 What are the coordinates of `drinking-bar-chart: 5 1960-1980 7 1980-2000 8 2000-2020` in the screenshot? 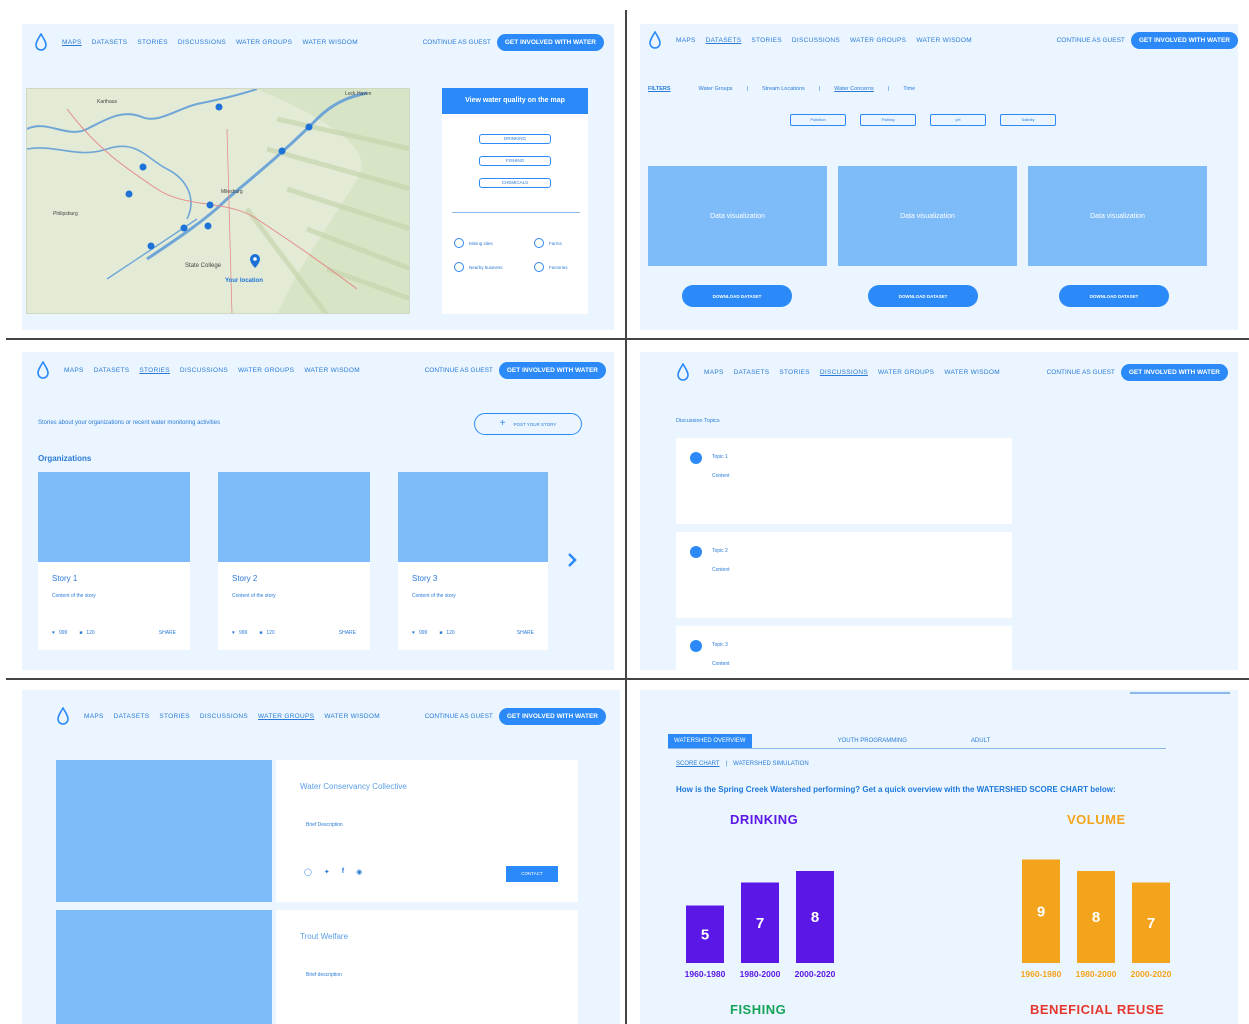 It's located at (760, 925).